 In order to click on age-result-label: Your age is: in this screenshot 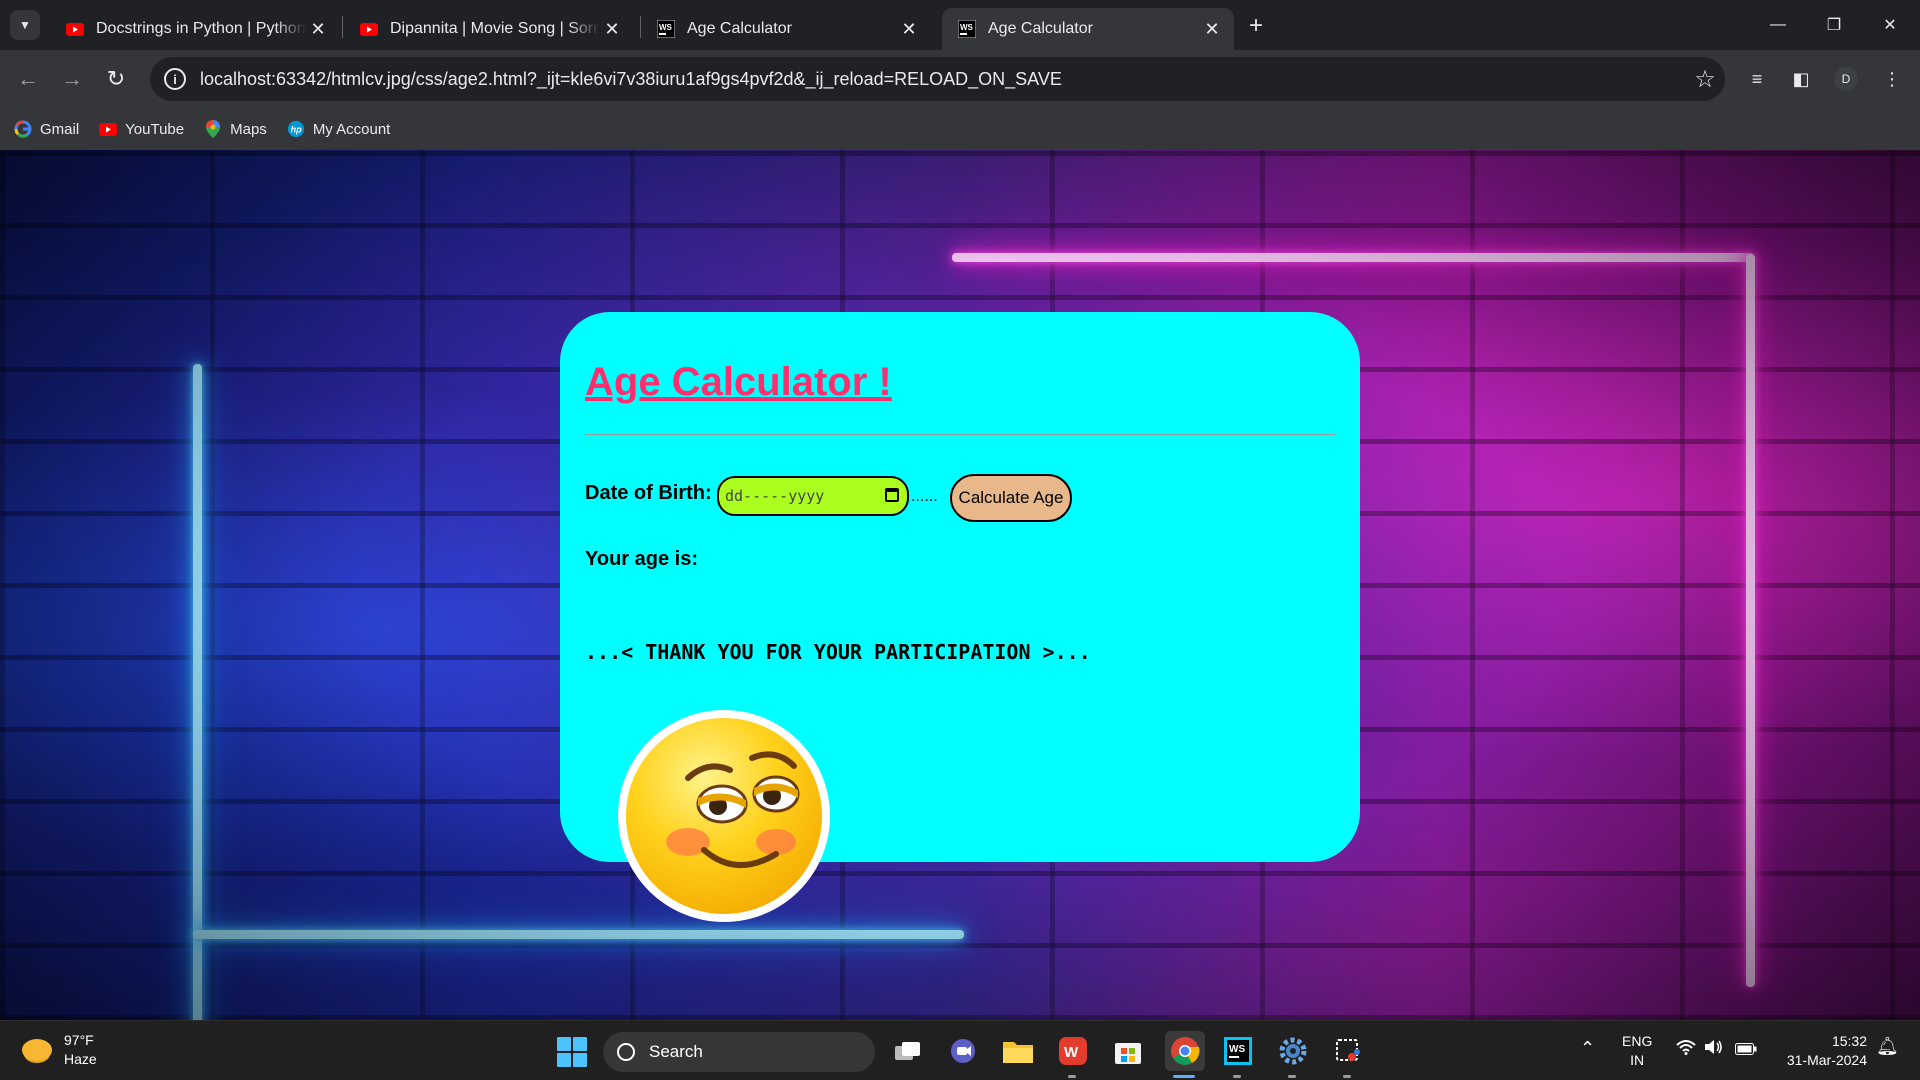, I will do `click(641, 559)`.